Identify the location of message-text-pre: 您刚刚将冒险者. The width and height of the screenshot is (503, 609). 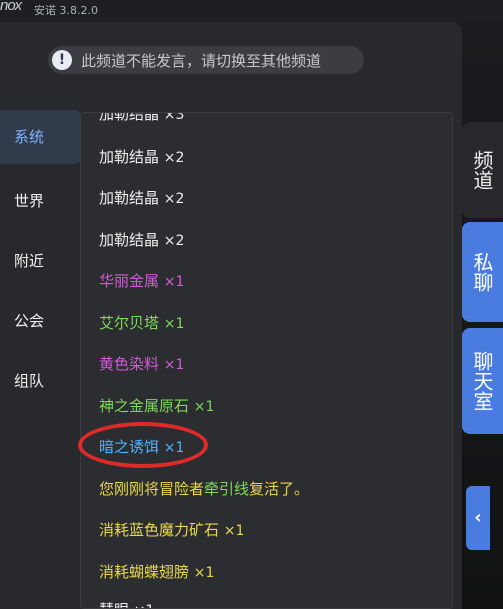
(152, 489).